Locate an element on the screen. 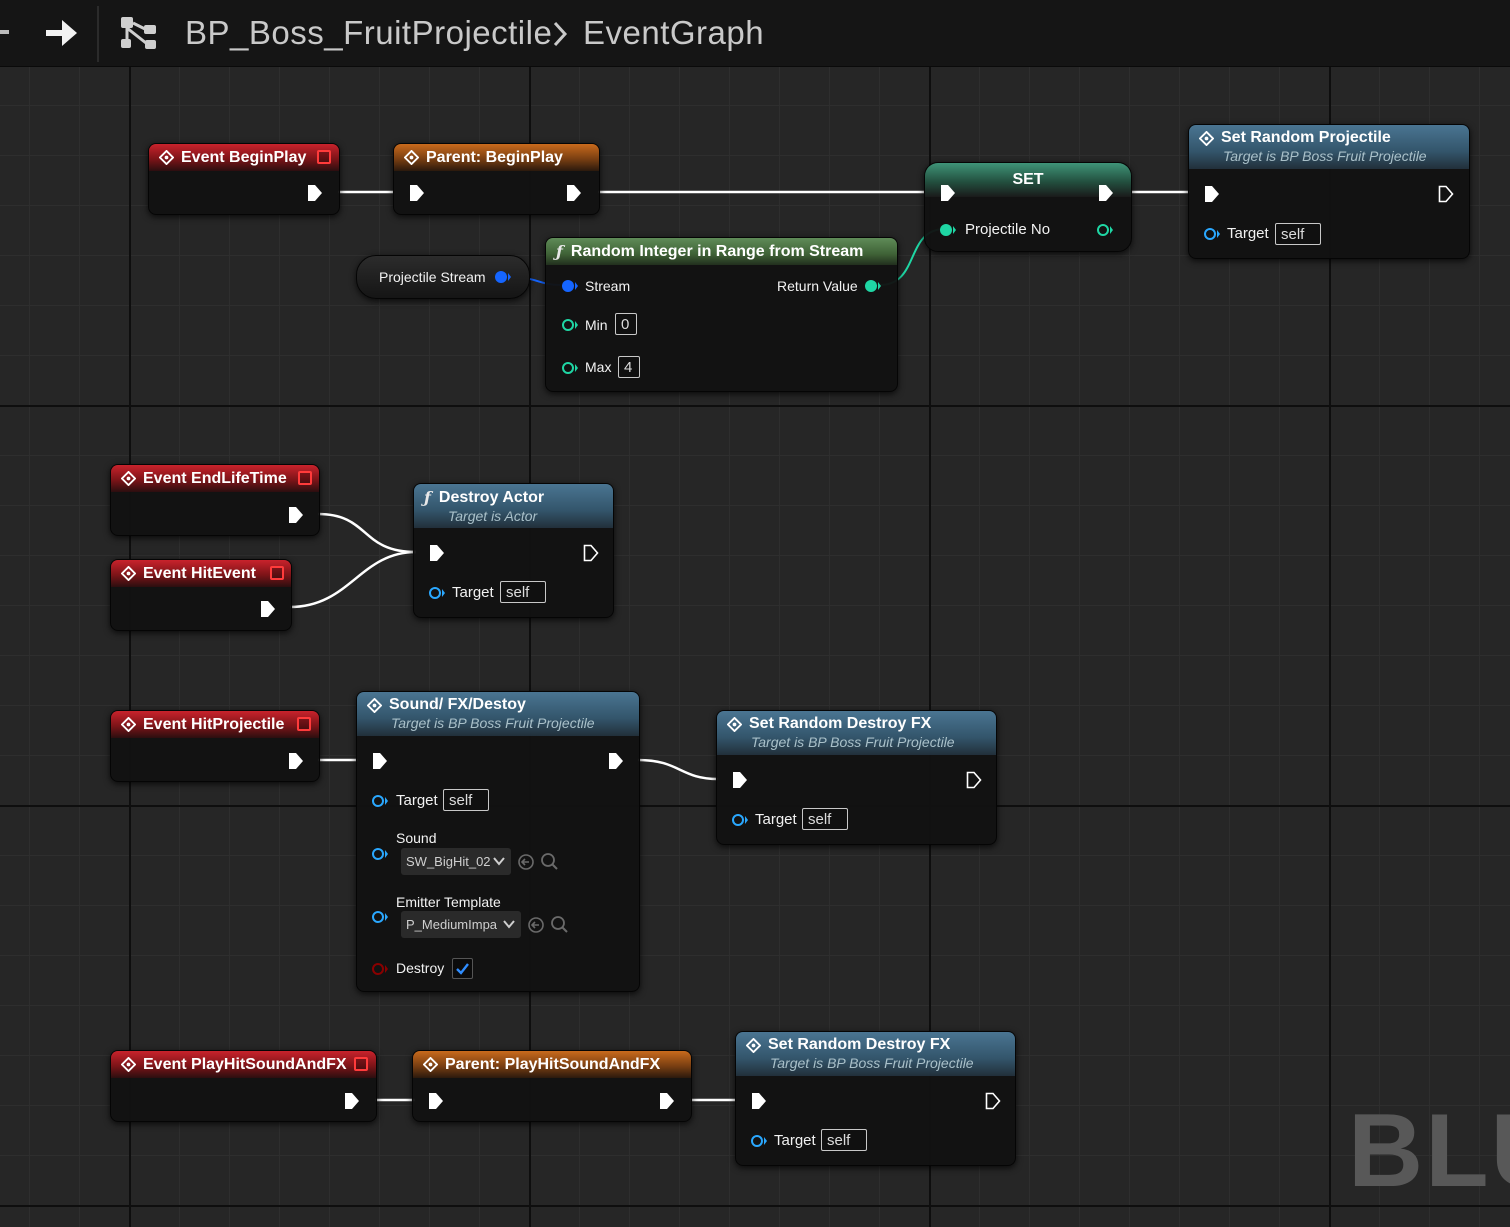 Image resolution: width=1510 pixels, height=1227 pixels. node-title: Event HitEvent is located at coordinates (199, 573).